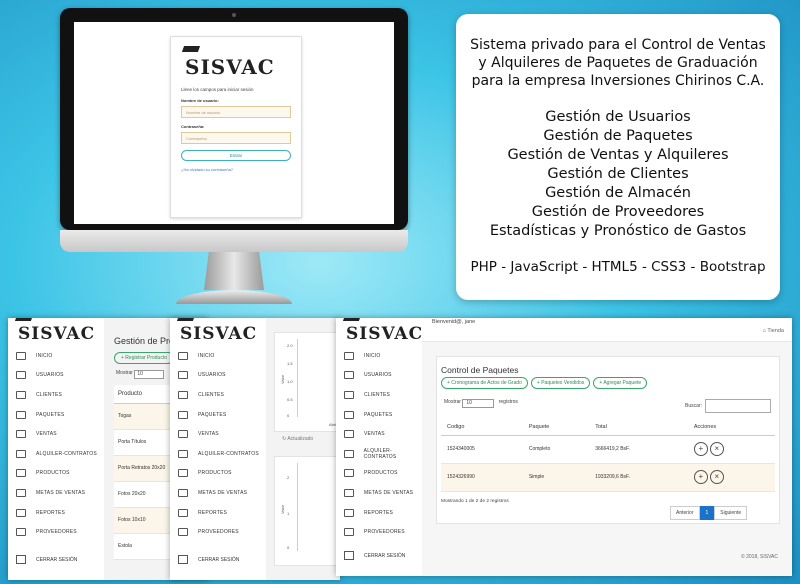 Image resolution: width=800 pixels, height=584 pixels. I want to click on chart-panel-top: Valor 2.0 1.5 1.0 0.5 0 Abril, so click(307, 382).